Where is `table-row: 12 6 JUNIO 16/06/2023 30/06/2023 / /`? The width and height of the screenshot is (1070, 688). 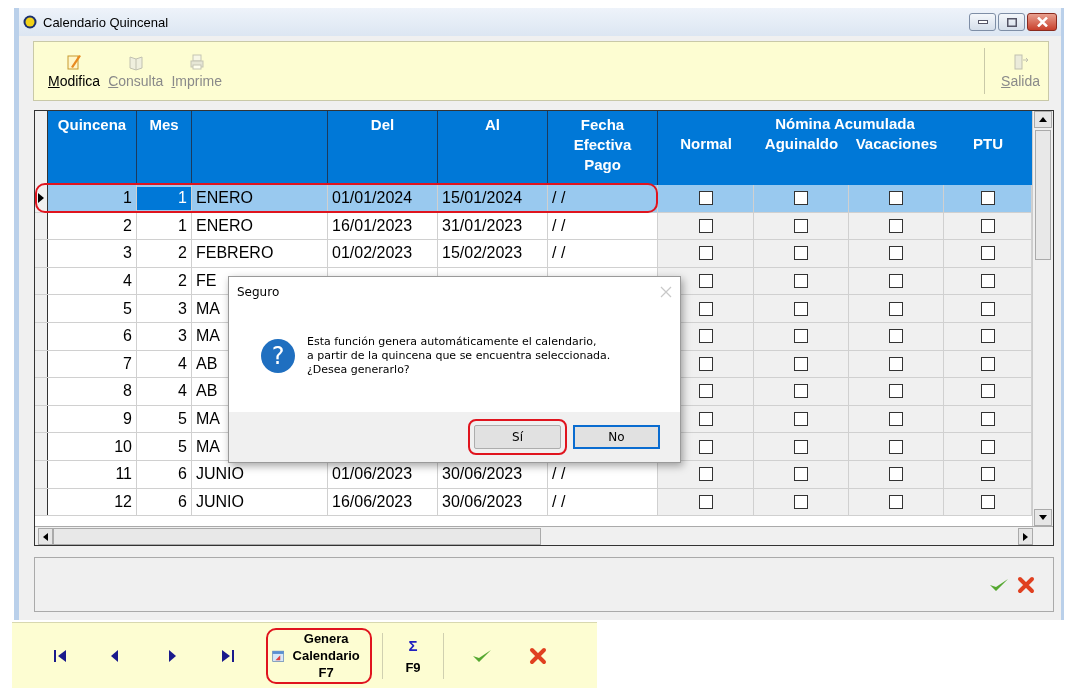 table-row: 12 6 JUNIO 16/06/2023 30/06/2023 / / is located at coordinates (533, 502).